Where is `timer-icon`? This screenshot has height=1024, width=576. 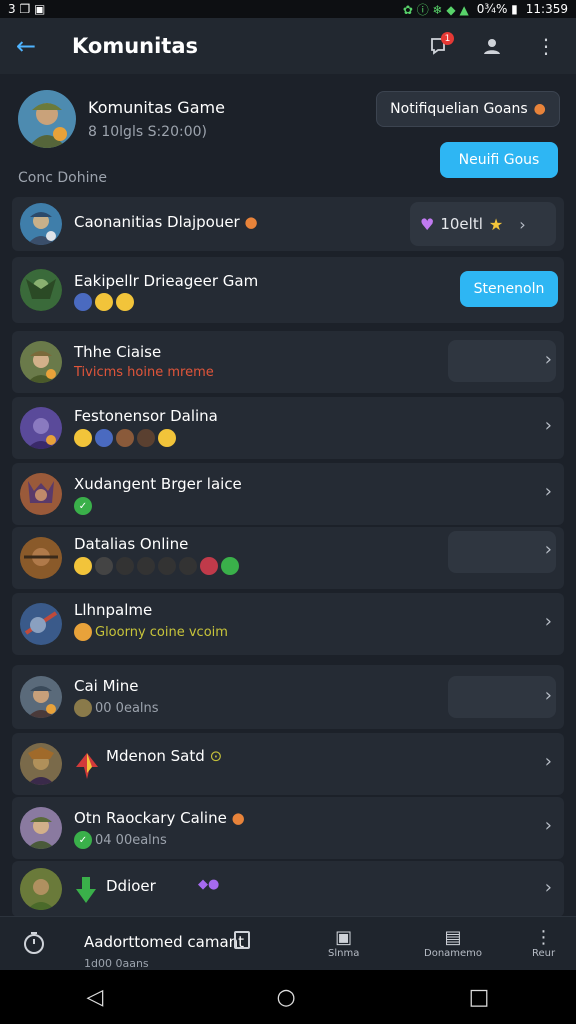
timer-icon is located at coordinates (34, 943).